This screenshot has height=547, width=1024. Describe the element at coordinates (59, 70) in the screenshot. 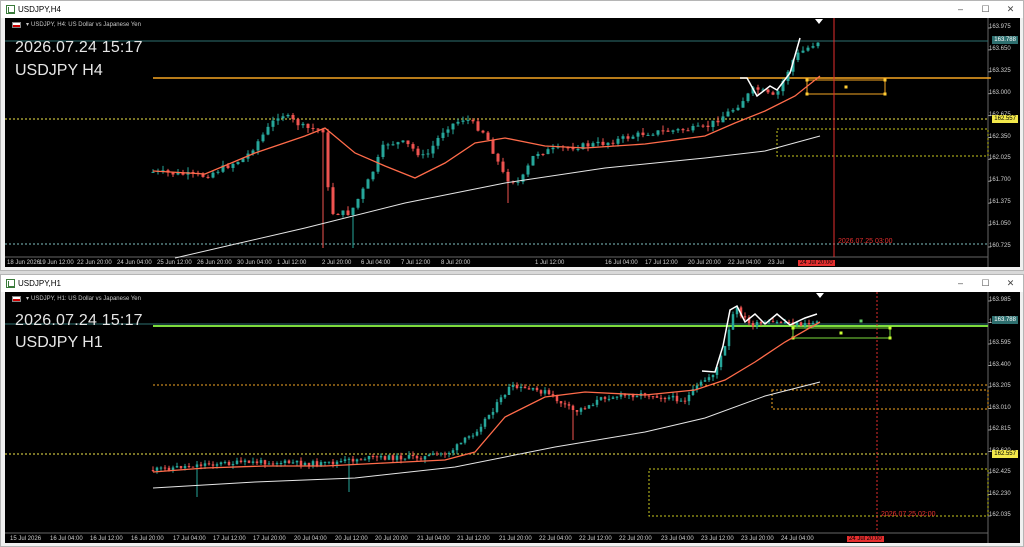

I see `overlay-symbol: USDJPY H4` at that location.